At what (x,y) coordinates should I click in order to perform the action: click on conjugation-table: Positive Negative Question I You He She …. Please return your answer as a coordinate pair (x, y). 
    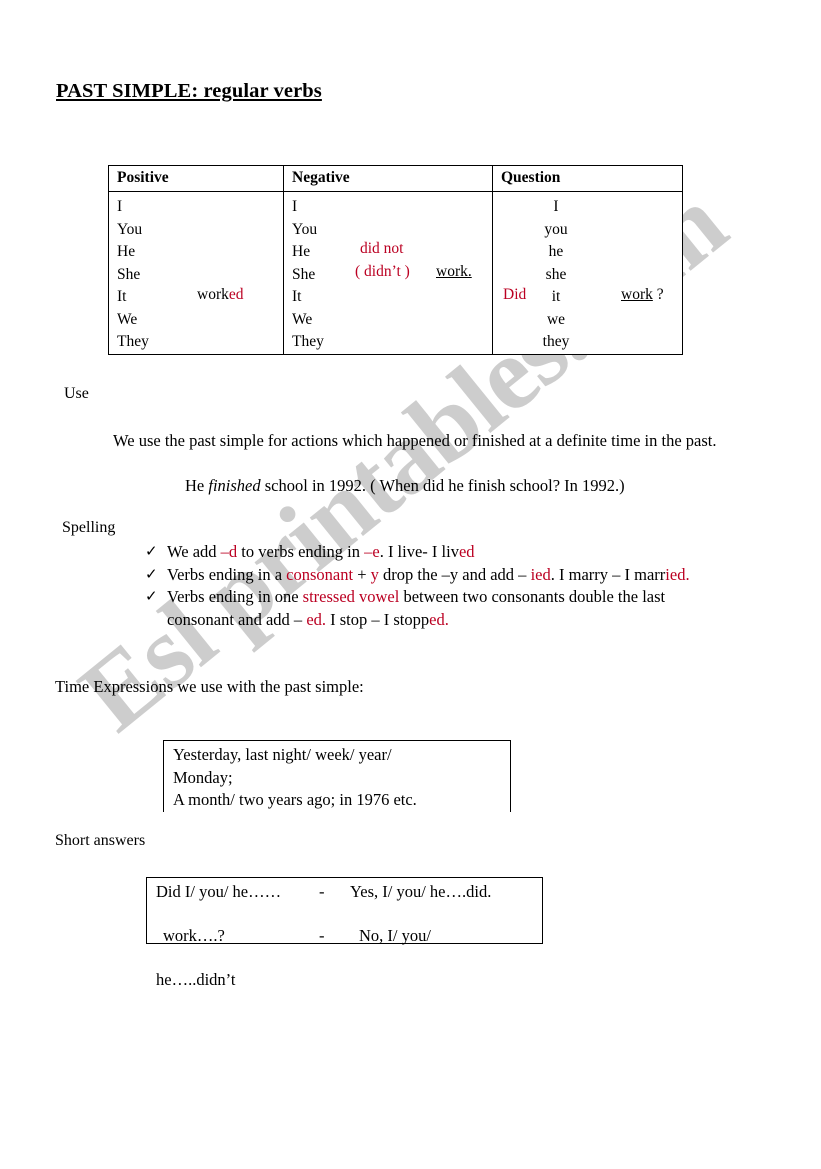
    Looking at the image, I should click on (395, 260).